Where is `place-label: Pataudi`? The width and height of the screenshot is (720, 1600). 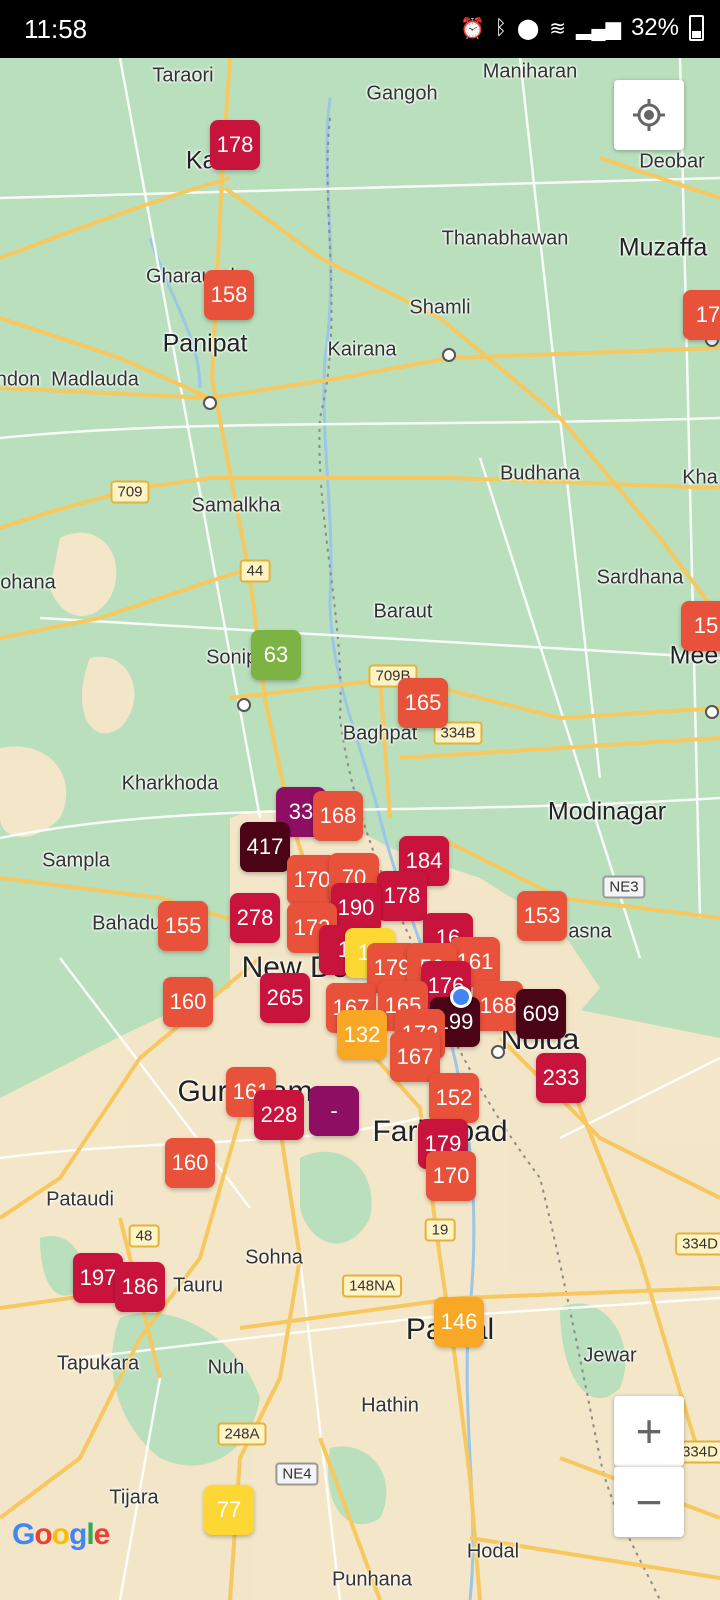 place-label: Pataudi is located at coordinates (80, 1199).